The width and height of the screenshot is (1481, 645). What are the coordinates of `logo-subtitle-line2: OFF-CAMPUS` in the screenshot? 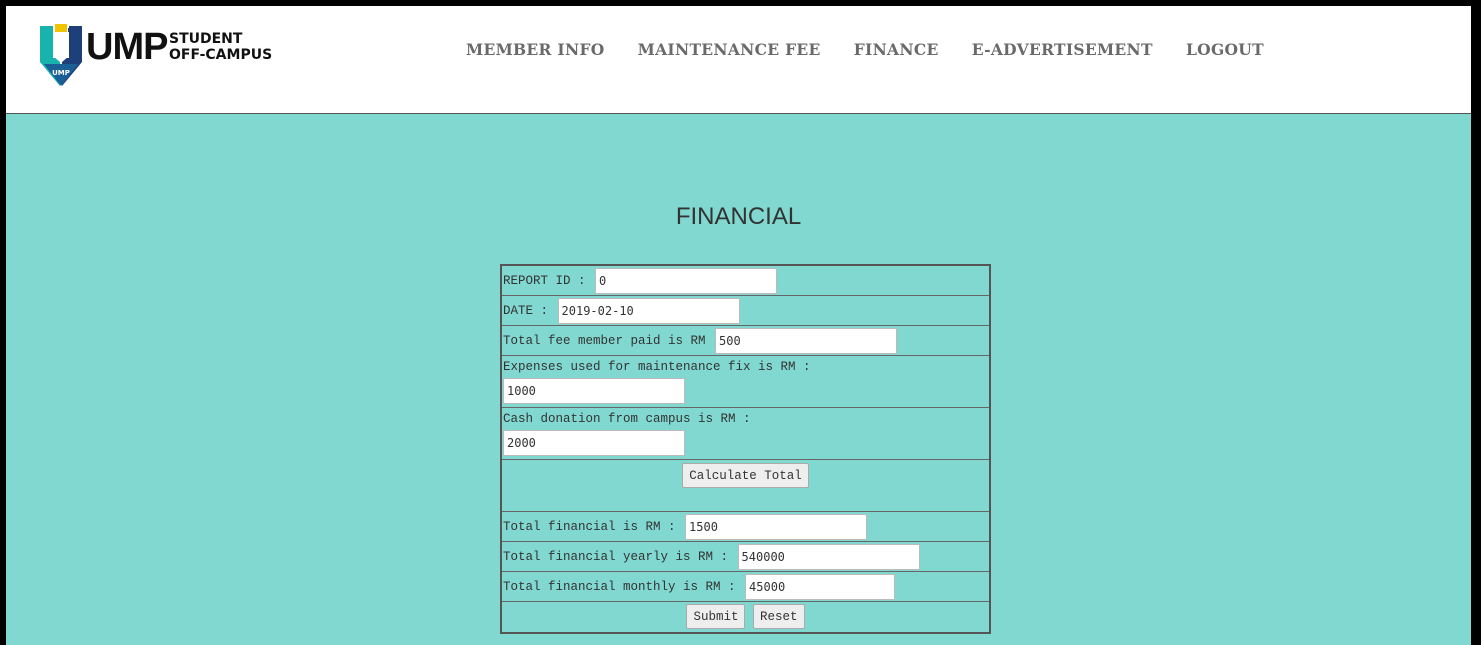 It's located at (221, 55).